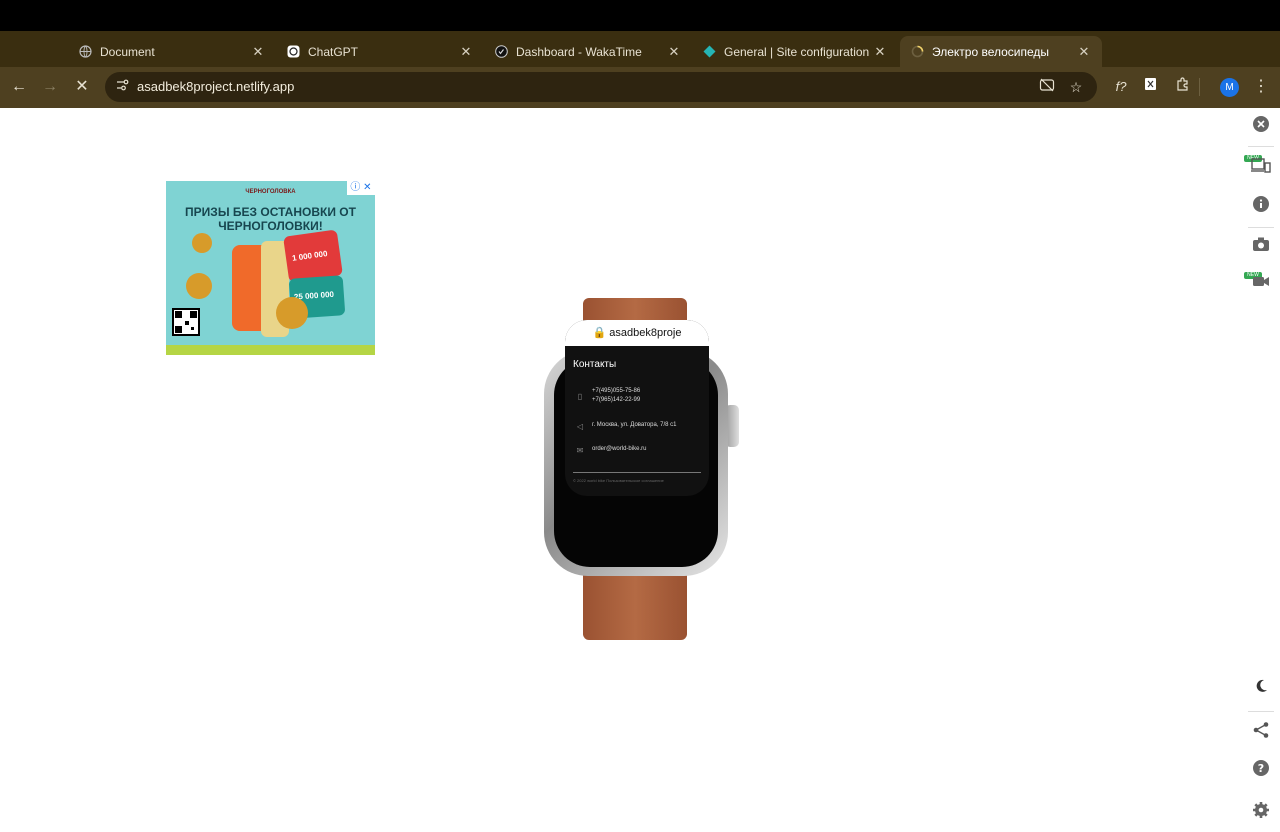 The image size is (1280, 832). Describe the element at coordinates (595, 364) in the screenshot. I see `contacts-heading: Контакты` at that location.